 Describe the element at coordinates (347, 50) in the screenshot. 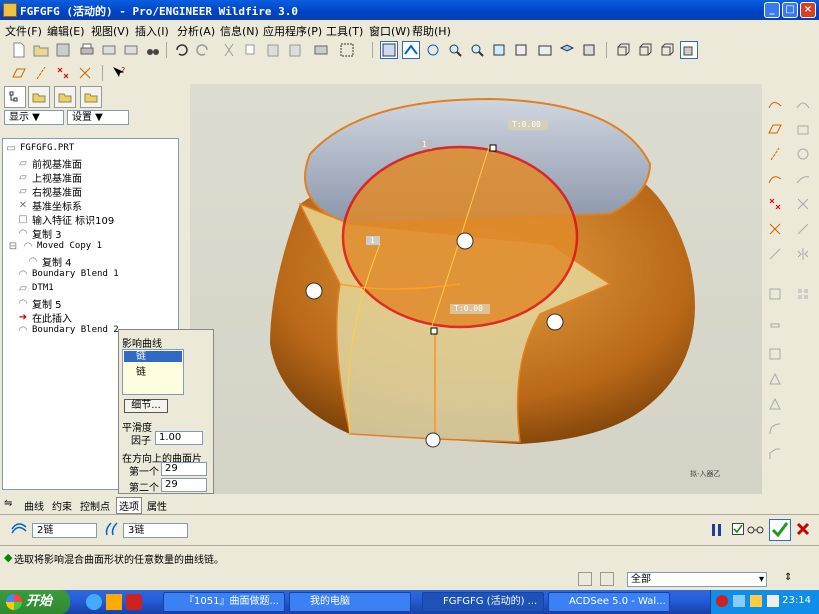

I see `select-box-icon` at that location.